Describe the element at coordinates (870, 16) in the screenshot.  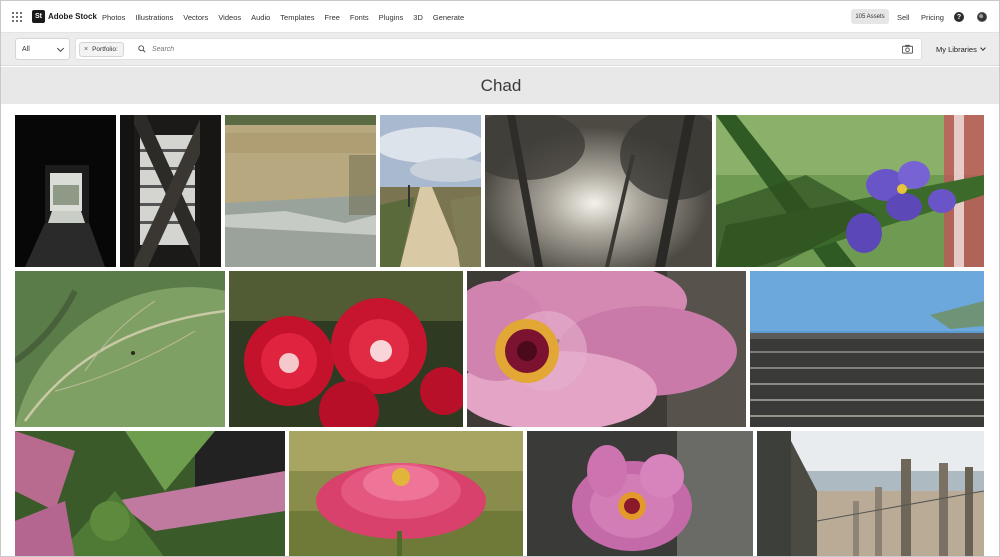
I see `assets-count-button: 105 Assets` at that location.